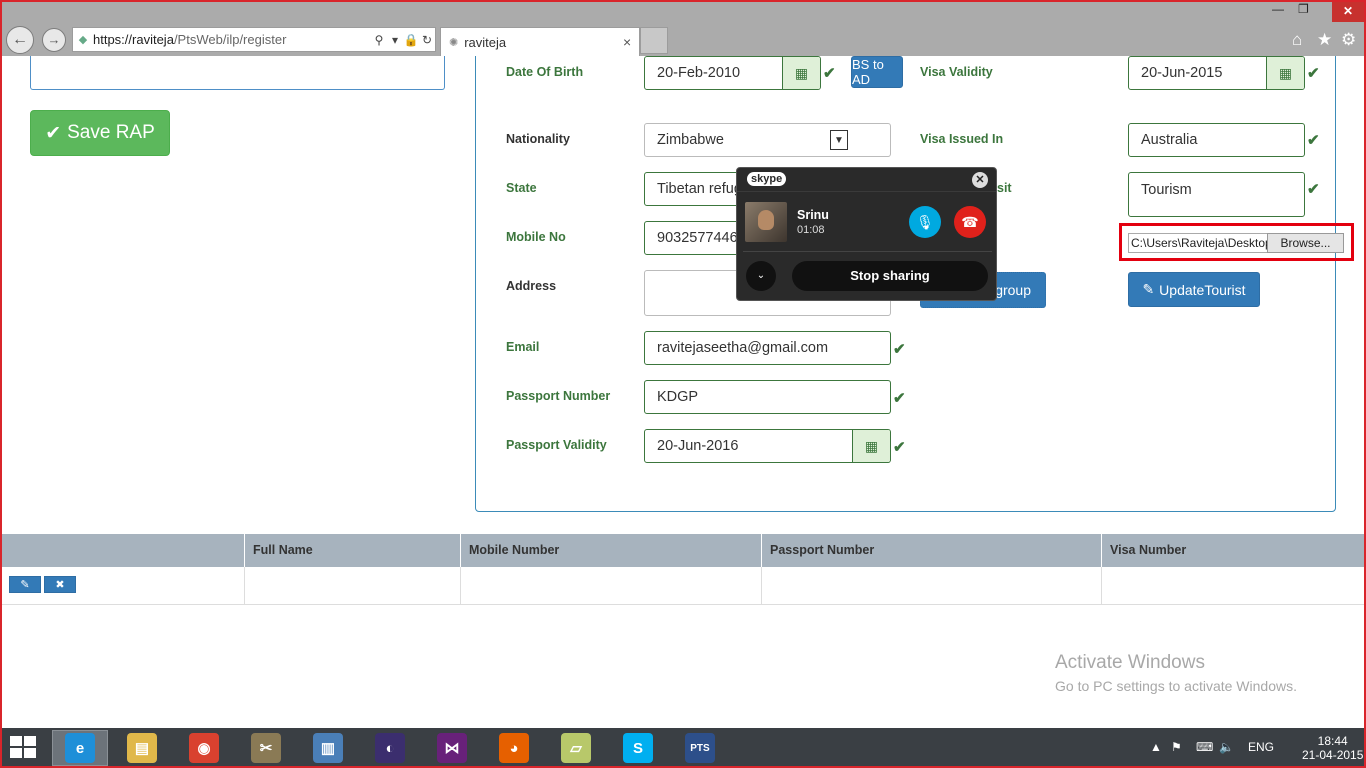 This screenshot has height=768, width=1366. I want to click on clock-time: 18:44, so click(1332, 741).